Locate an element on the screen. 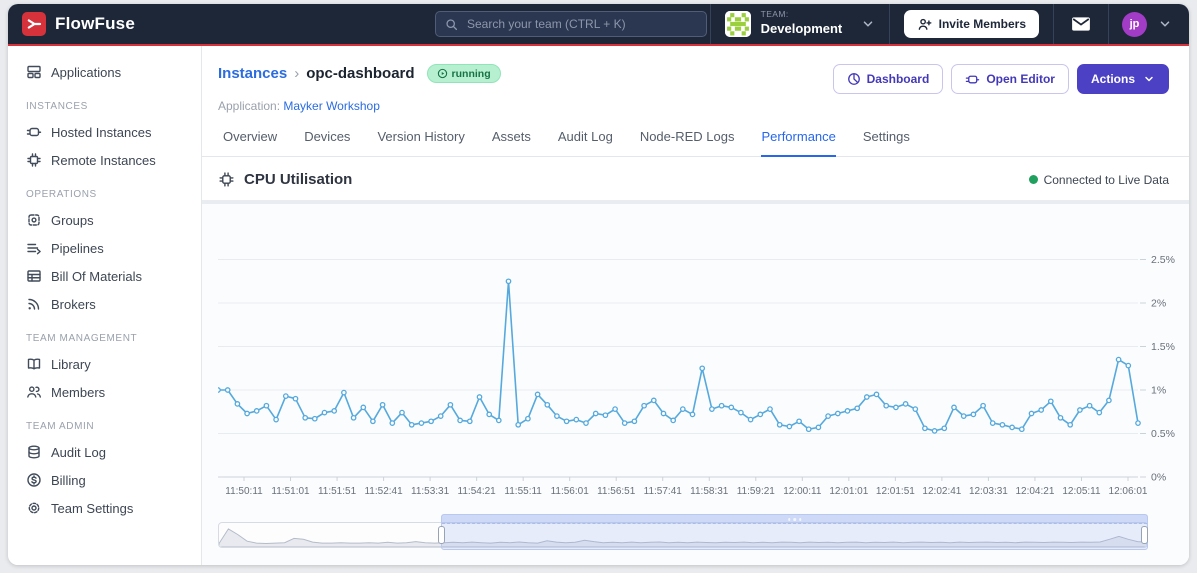 The image size is (1197, 573). sidebar-item-label: Library is located at coordinates (71, 364).